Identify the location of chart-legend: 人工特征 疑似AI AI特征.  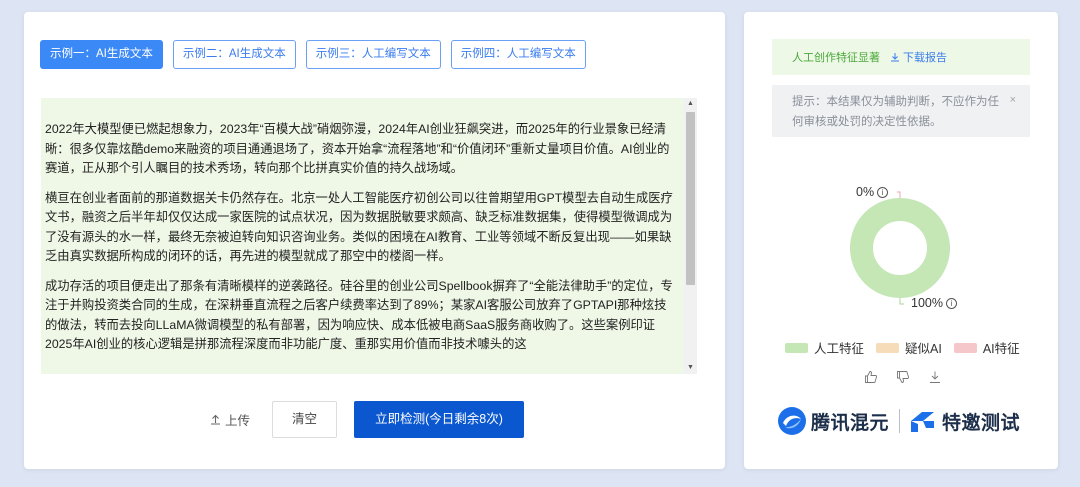
(902, 347).